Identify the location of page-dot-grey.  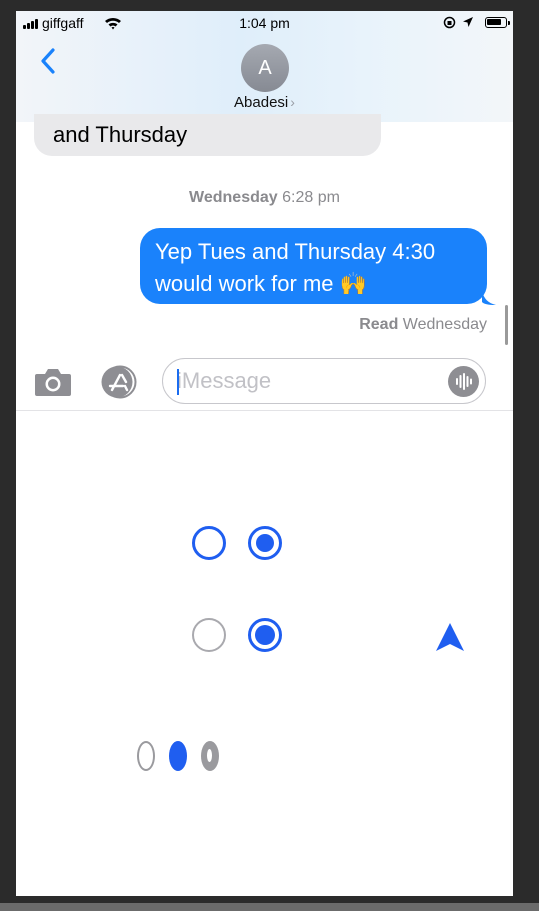
(210, 756).